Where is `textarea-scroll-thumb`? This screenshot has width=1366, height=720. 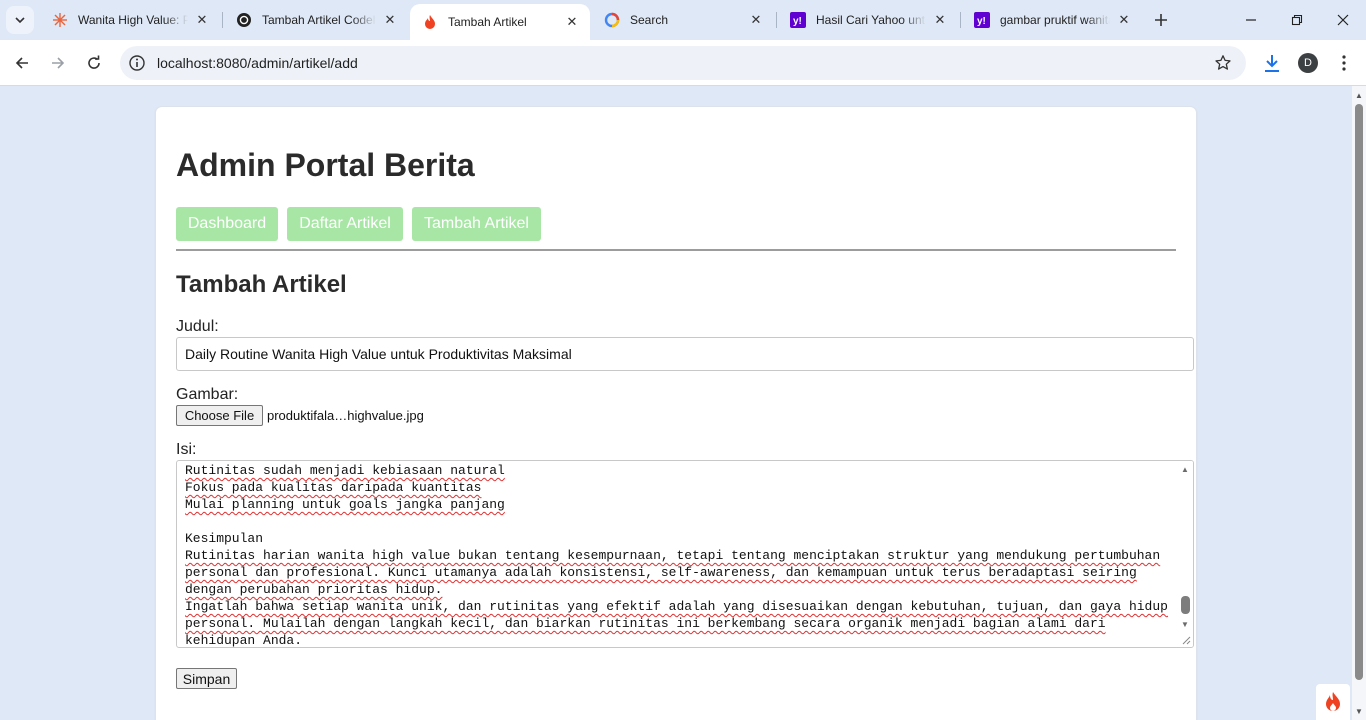 textarea-scroll-thumb is located at coordinates (1185, 605).